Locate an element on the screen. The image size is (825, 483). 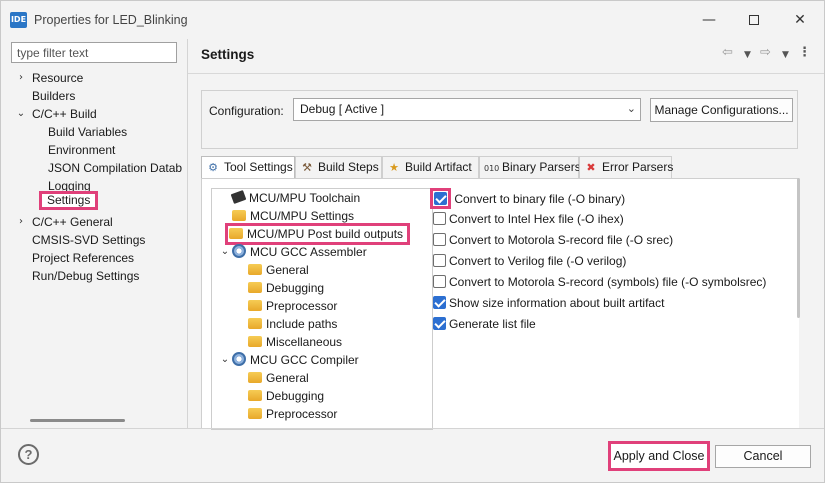
checkbox-generate-list is located at coordinates (439, 323).